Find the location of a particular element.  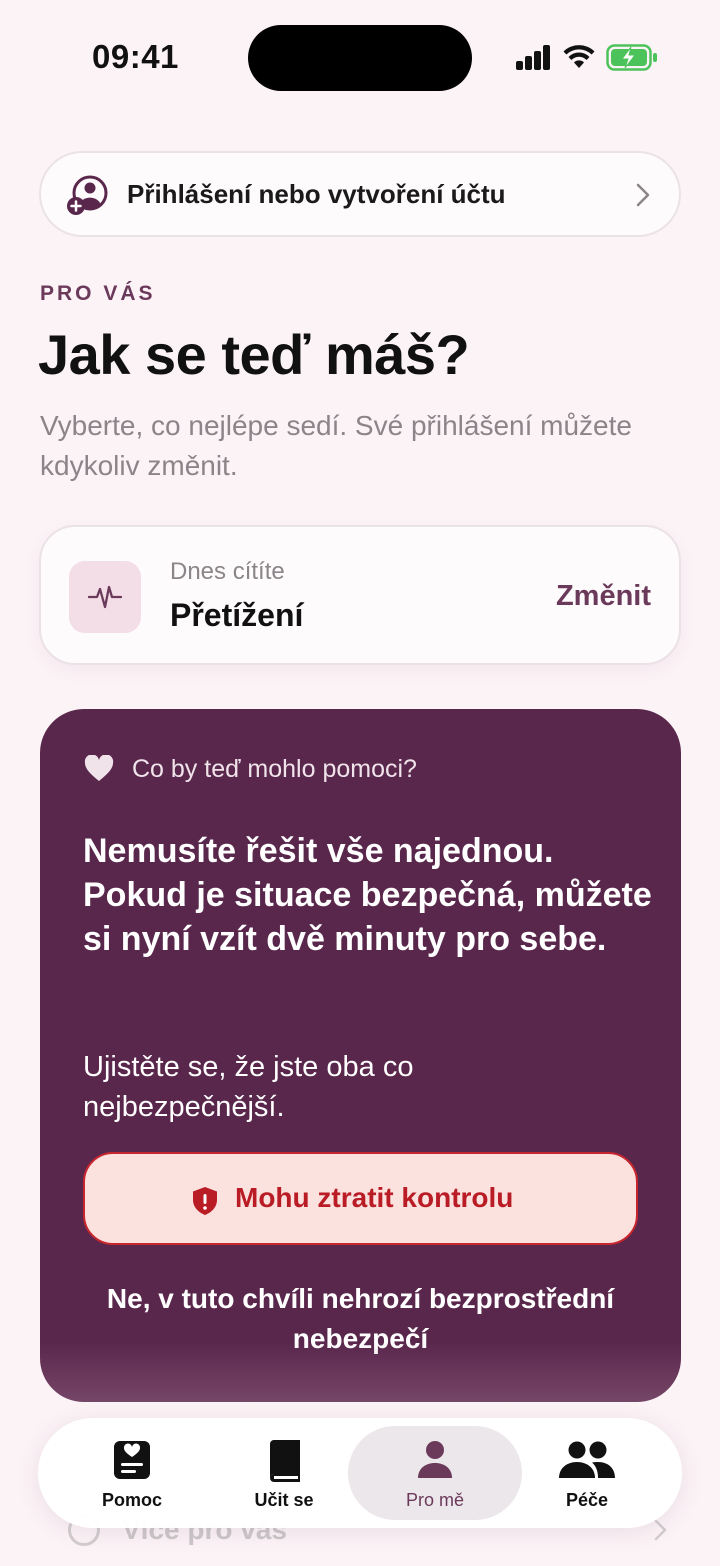

help-card-heading: Co by teď mohlo pomoci? is located at coordinates (274, 769).